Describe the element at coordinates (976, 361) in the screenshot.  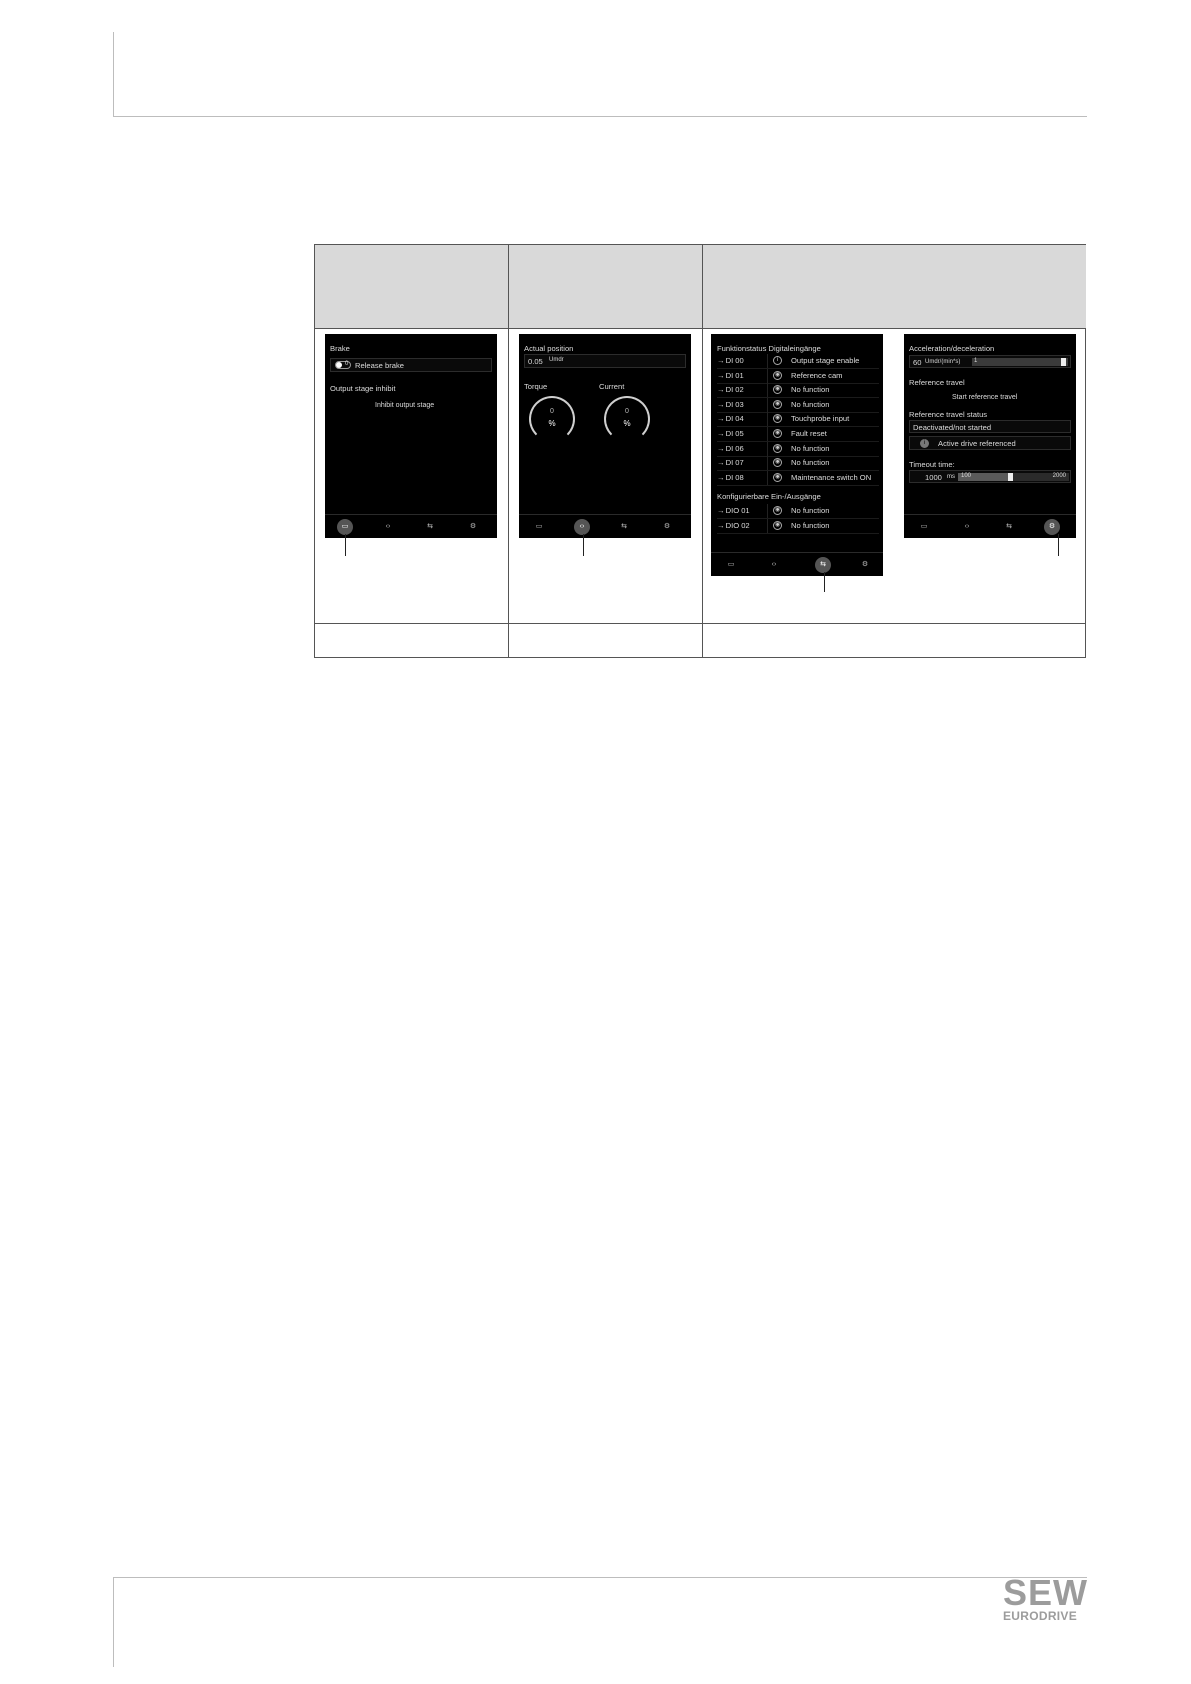
I see `acceleration-slider-min: 1` at that location.